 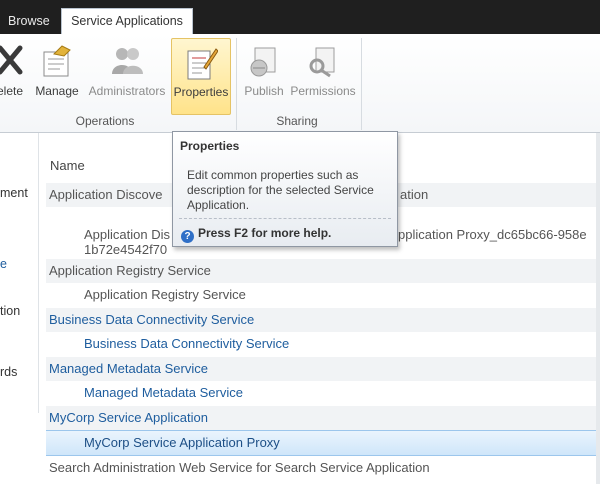 What do you see at coordinates (187, 236) in the screenshot?
I see `help-icon: ?` at bounding box center [187, 236].